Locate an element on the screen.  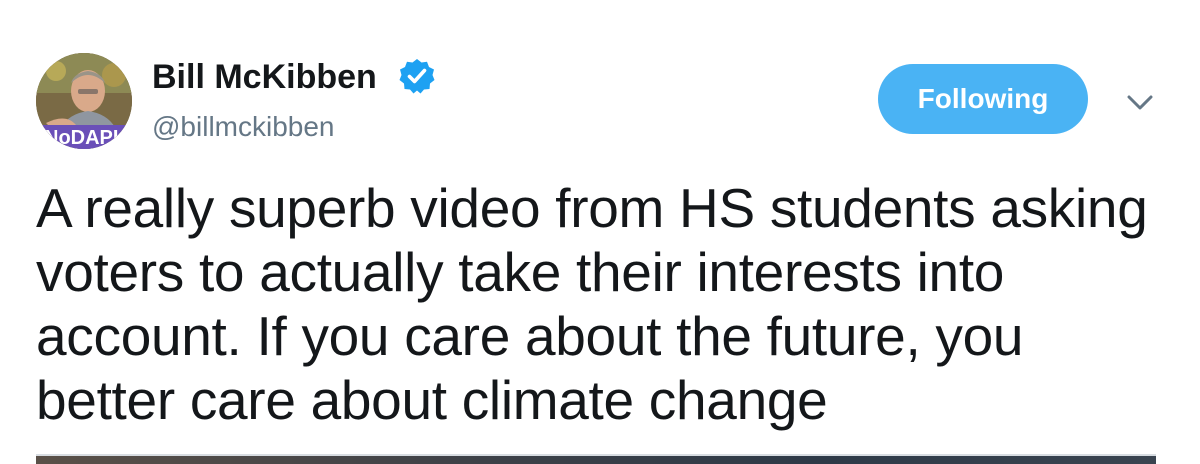
verified-badge-icon is located at coordinates (417, 76).